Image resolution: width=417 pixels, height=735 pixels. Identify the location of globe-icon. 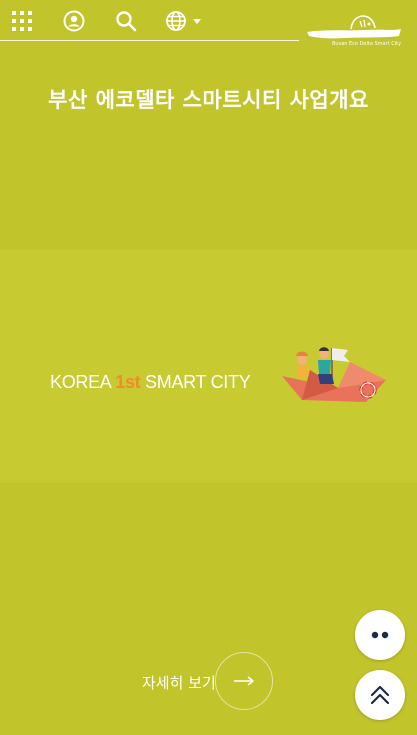
(176, 21).